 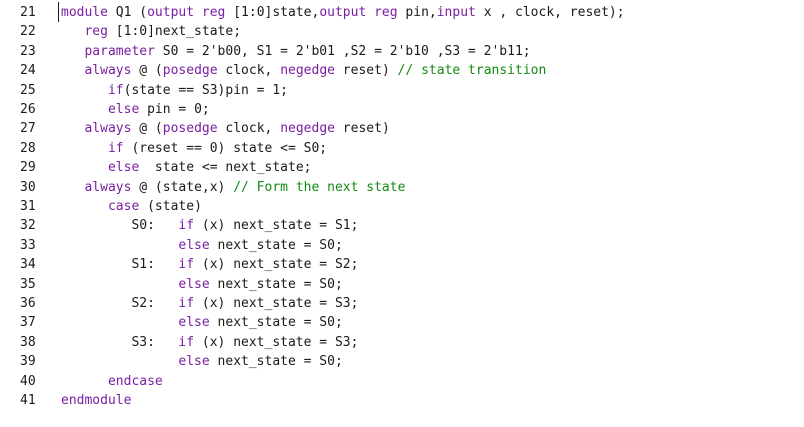 What do you see at coordinates (456, 12) in the screenshot?
I see `keyword-token: input` at bounding box center [456, 12].